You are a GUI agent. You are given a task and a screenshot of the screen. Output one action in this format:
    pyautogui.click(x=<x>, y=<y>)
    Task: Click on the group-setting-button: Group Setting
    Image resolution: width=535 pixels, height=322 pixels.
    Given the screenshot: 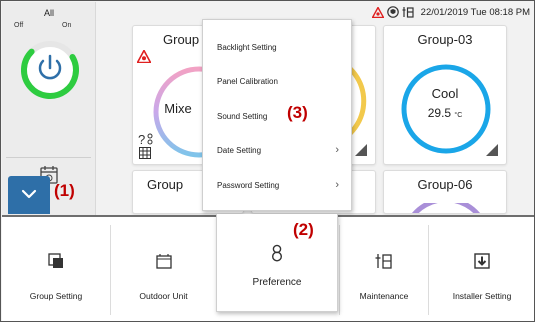 What is the action you would take?
    pyautogui.click(x=56, y=269)
    